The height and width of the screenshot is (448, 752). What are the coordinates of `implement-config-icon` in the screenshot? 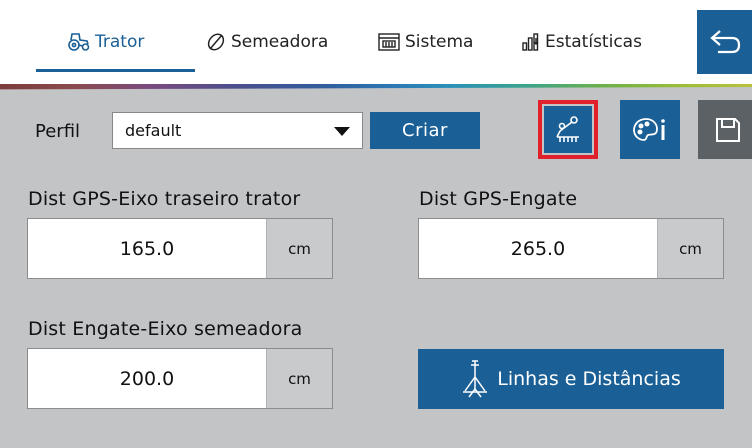 It's located at (568, 130).